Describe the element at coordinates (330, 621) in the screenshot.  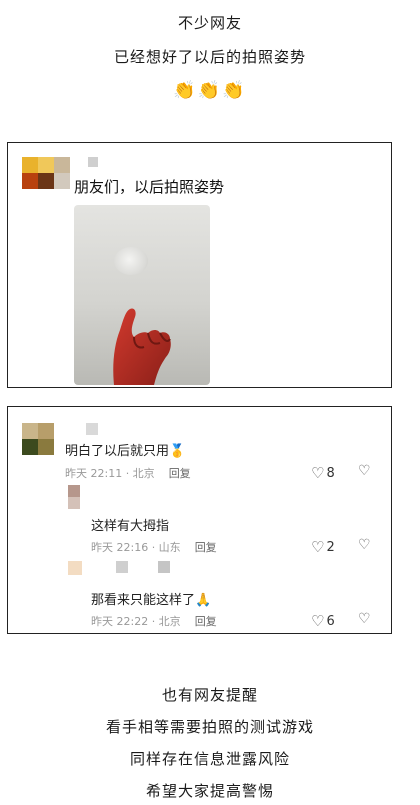
I see `like-count: 6` at that location.